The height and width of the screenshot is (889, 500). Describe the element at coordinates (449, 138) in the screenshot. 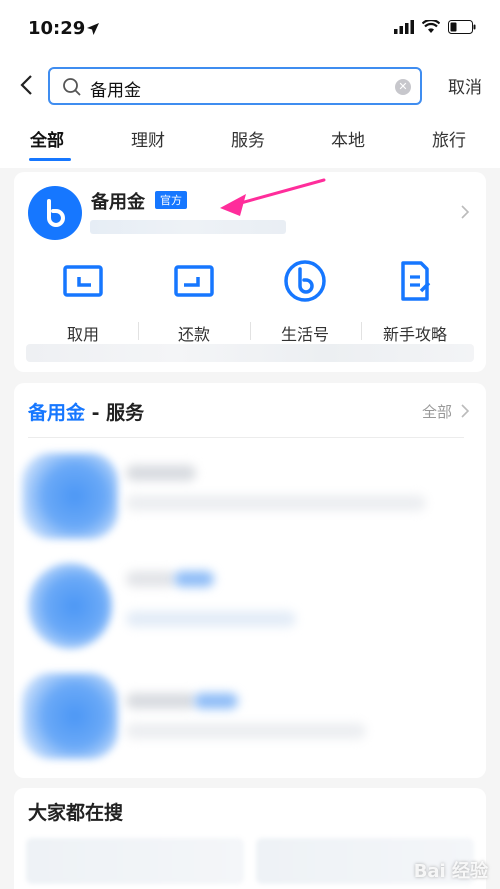

I see `tab-travel: 旅行` at that location.